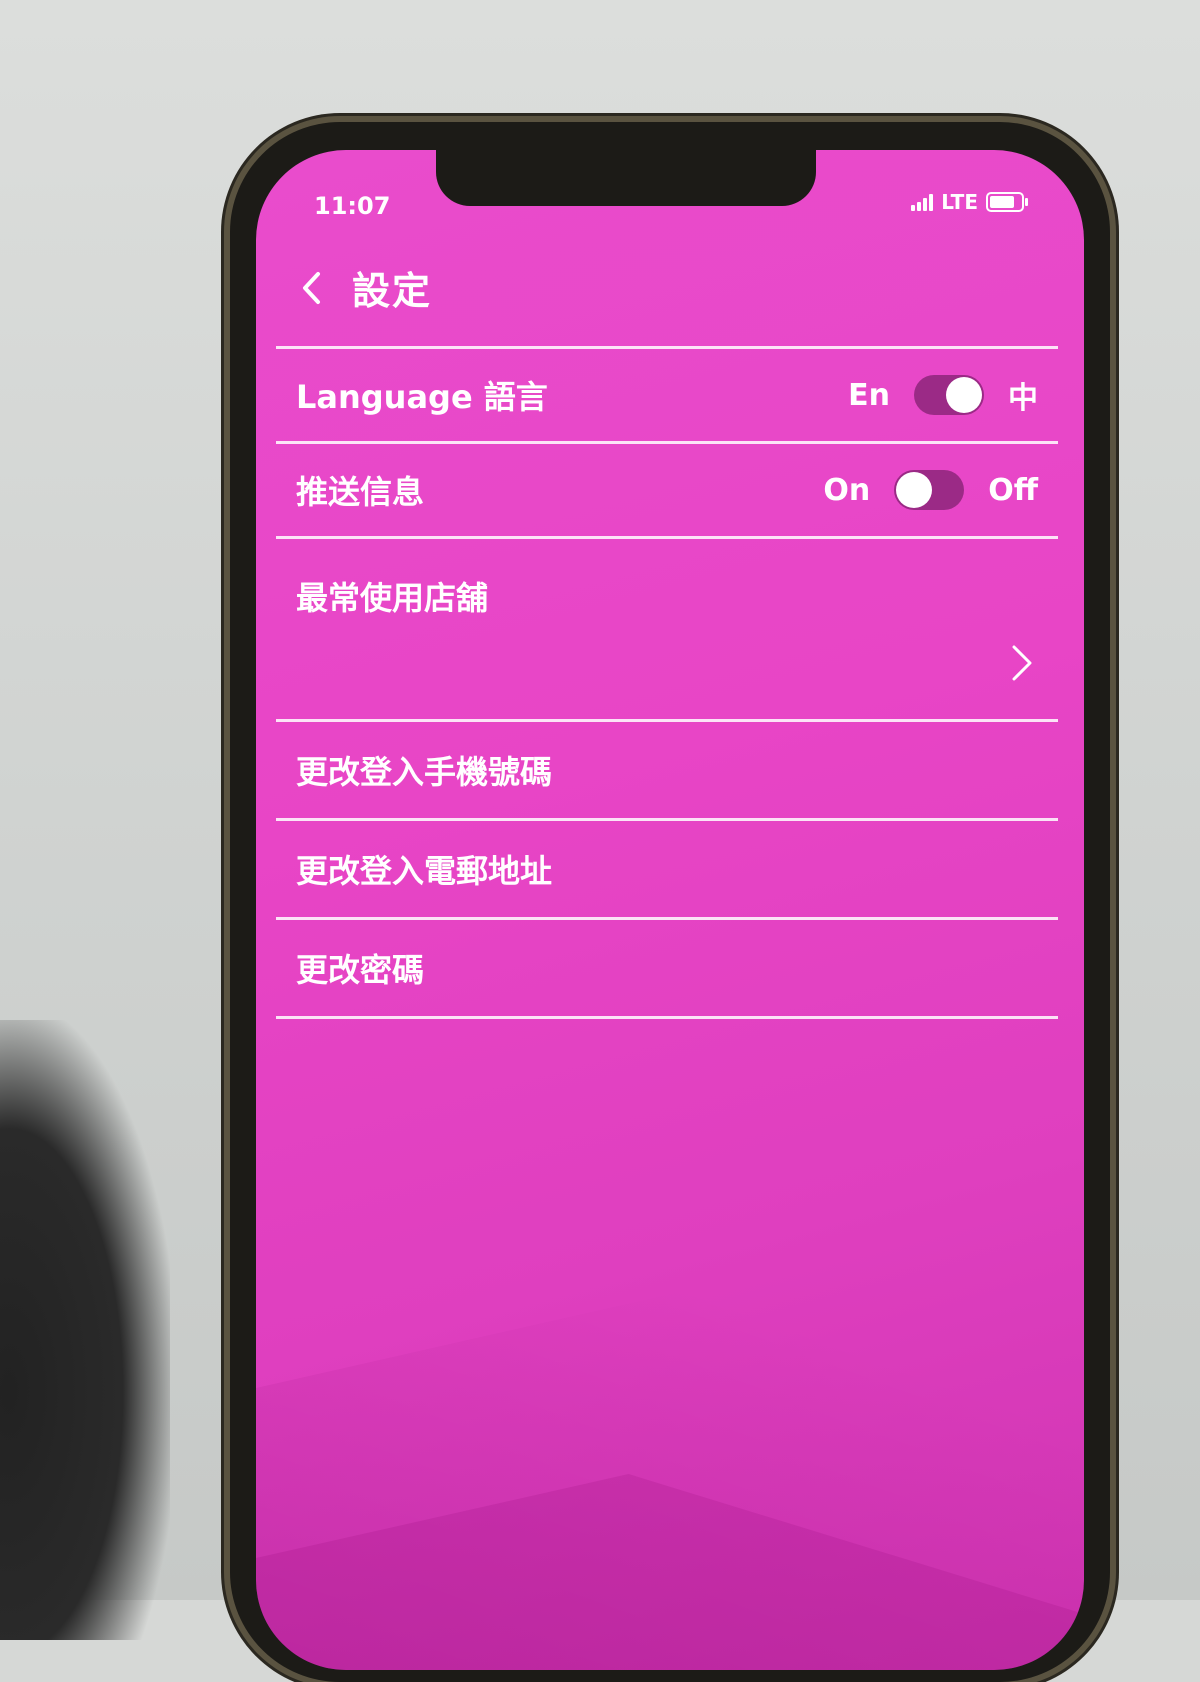  Describe the element at coordinates (1013, 490) in the screenshot. I see `push-option-off: Off` at that location.